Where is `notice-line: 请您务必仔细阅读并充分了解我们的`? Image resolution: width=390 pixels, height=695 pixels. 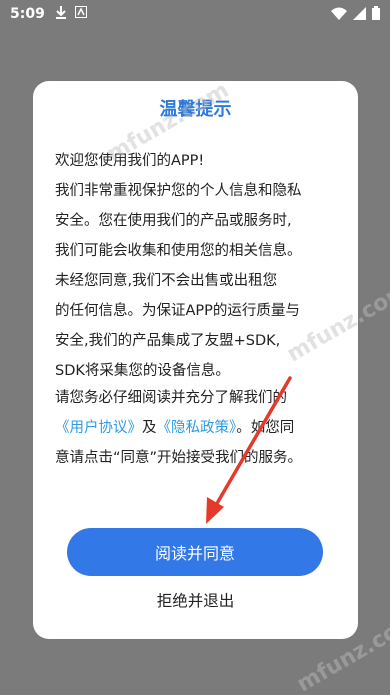
notice-line: 请您务必仔细阅读并充分了解我们的 is located at coordinates (171, 398).